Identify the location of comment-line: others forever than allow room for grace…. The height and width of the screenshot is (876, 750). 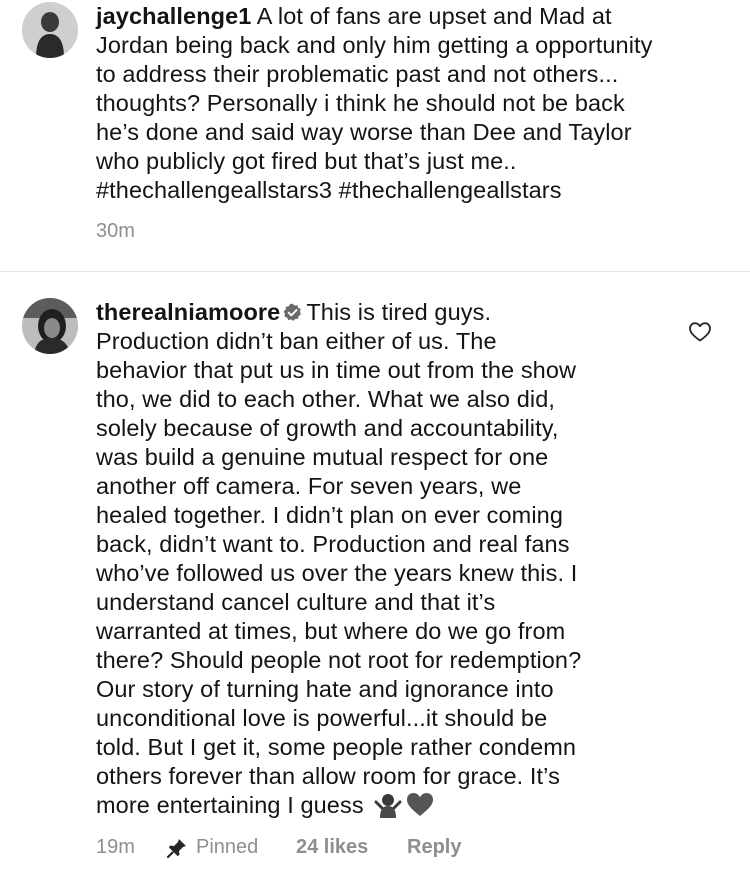
(328, 776).